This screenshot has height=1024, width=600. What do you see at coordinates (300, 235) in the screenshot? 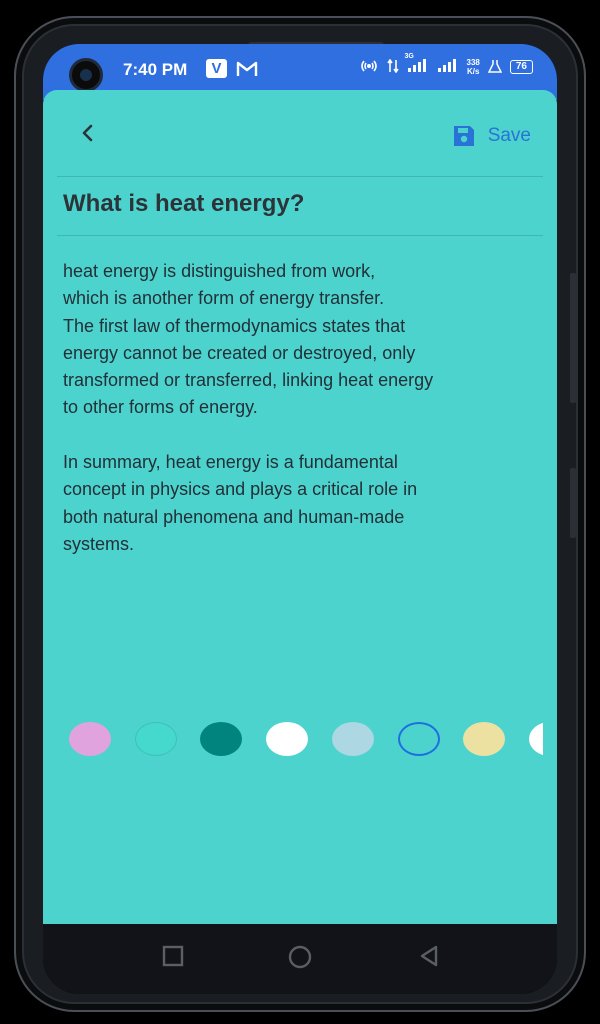
I see `title-divider` at bounding box center [300, 235].